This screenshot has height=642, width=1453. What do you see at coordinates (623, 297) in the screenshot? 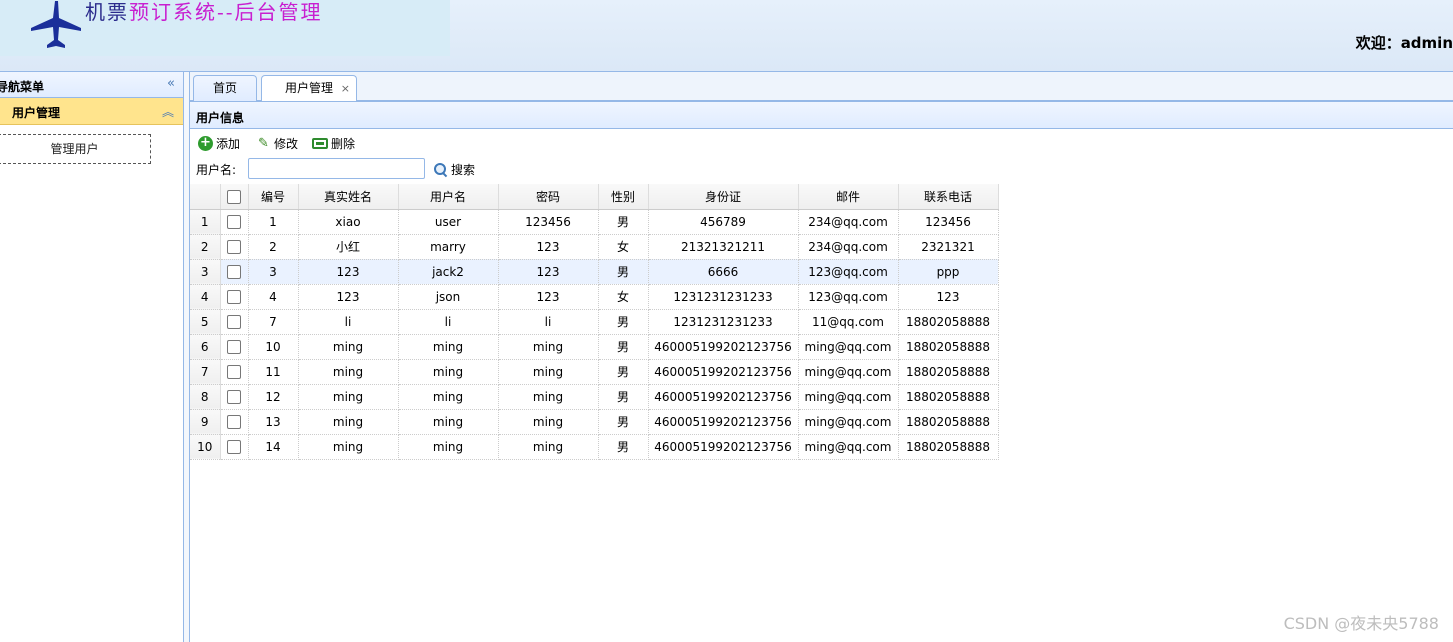
I see `cell-gender: 女` at bounding box center [623, 297].